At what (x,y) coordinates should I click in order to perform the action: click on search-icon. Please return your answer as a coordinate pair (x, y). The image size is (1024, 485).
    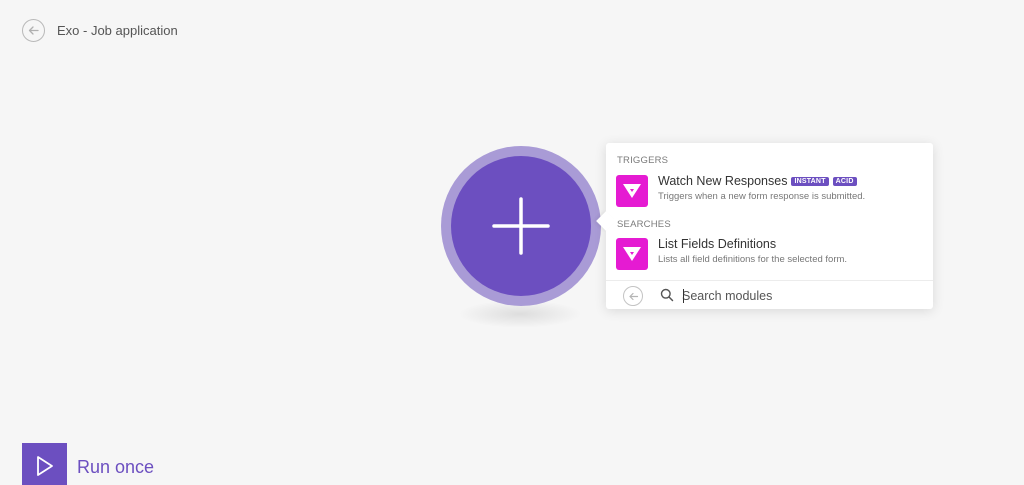
    Looking at the image, I should click on (667, 295).